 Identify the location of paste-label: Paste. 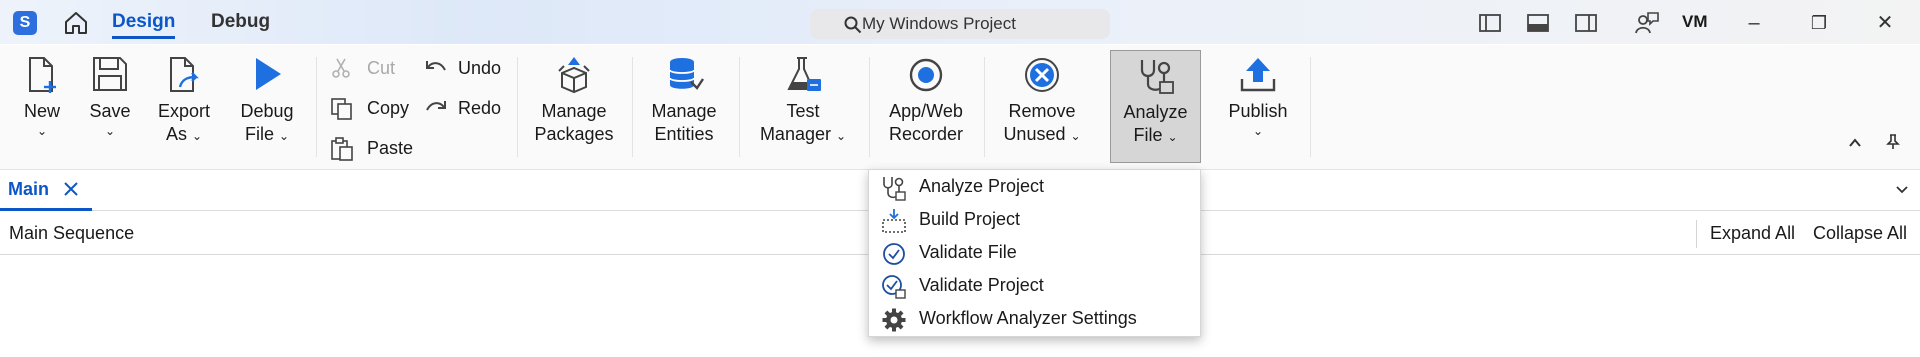
(390, 148).